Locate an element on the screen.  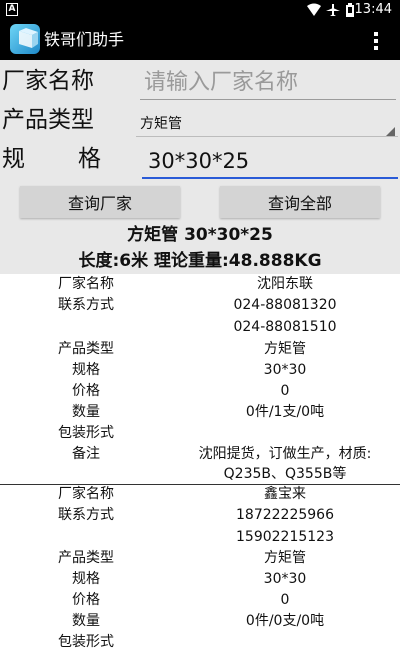
list-item-row: 厂家名称 沈阳东联 is located at coordinates (200, 284).